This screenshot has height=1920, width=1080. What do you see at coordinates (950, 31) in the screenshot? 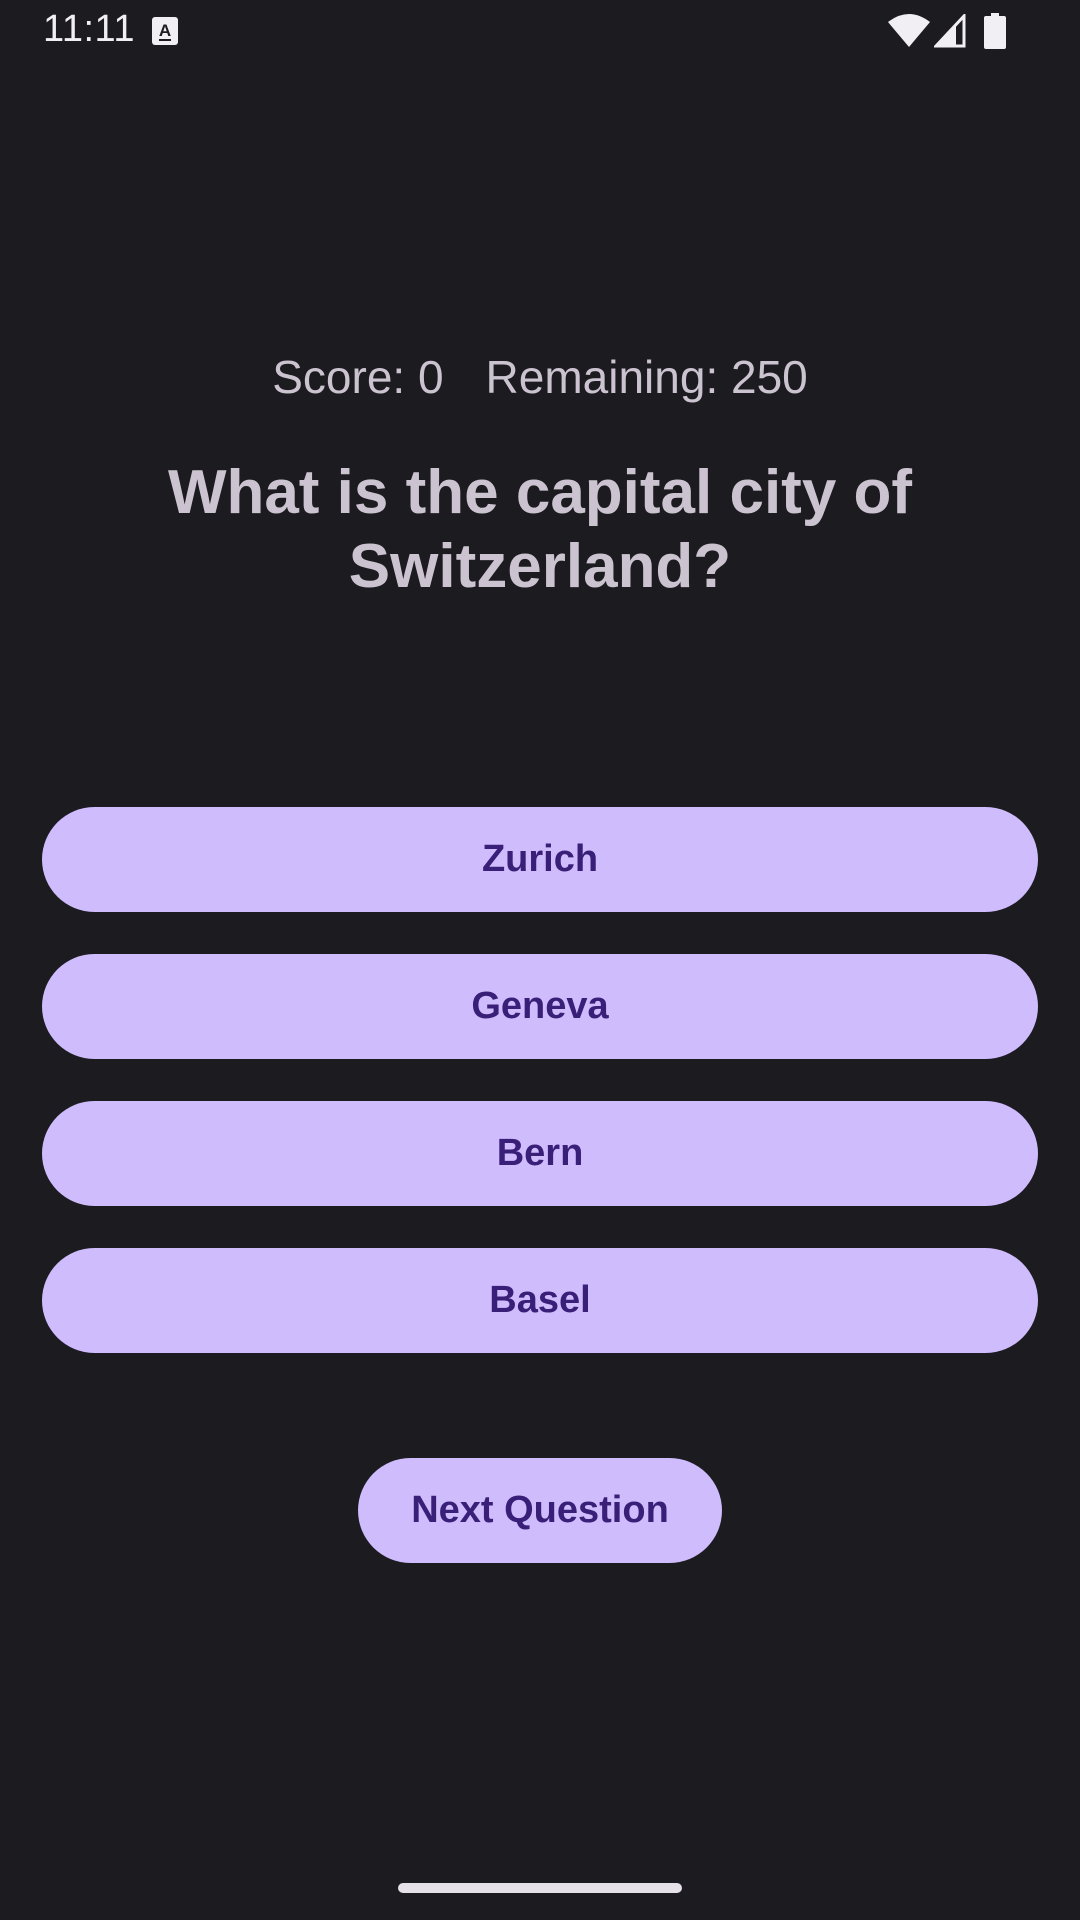
I see `signal-icon` at bounding box center [950, 31].